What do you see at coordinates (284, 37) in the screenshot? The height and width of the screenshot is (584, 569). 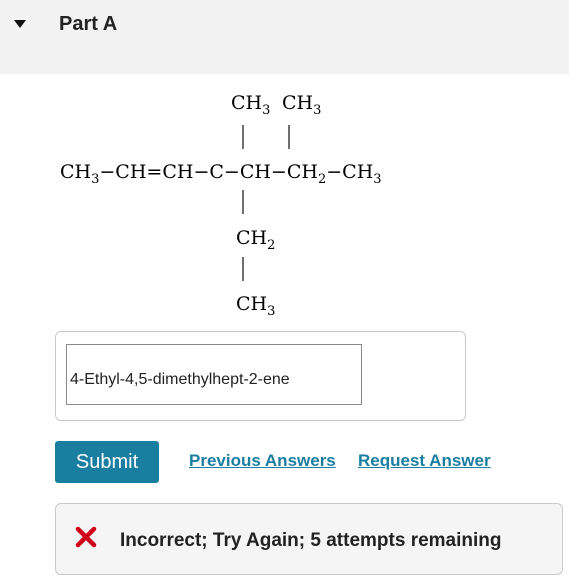 I see `part-header: Part A` at bounding box center [284, 37].